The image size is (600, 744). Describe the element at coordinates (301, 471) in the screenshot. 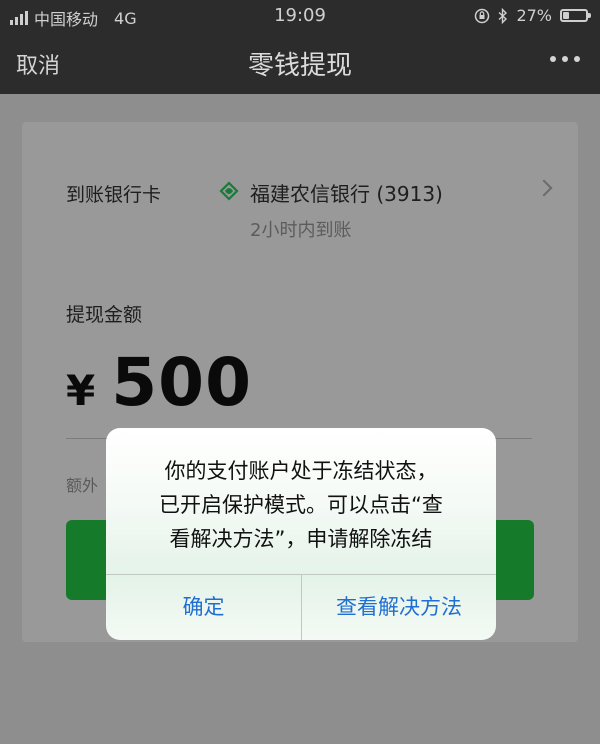

I see `alert-message-line: 你的支付账户处于冻结状态，` at that location.